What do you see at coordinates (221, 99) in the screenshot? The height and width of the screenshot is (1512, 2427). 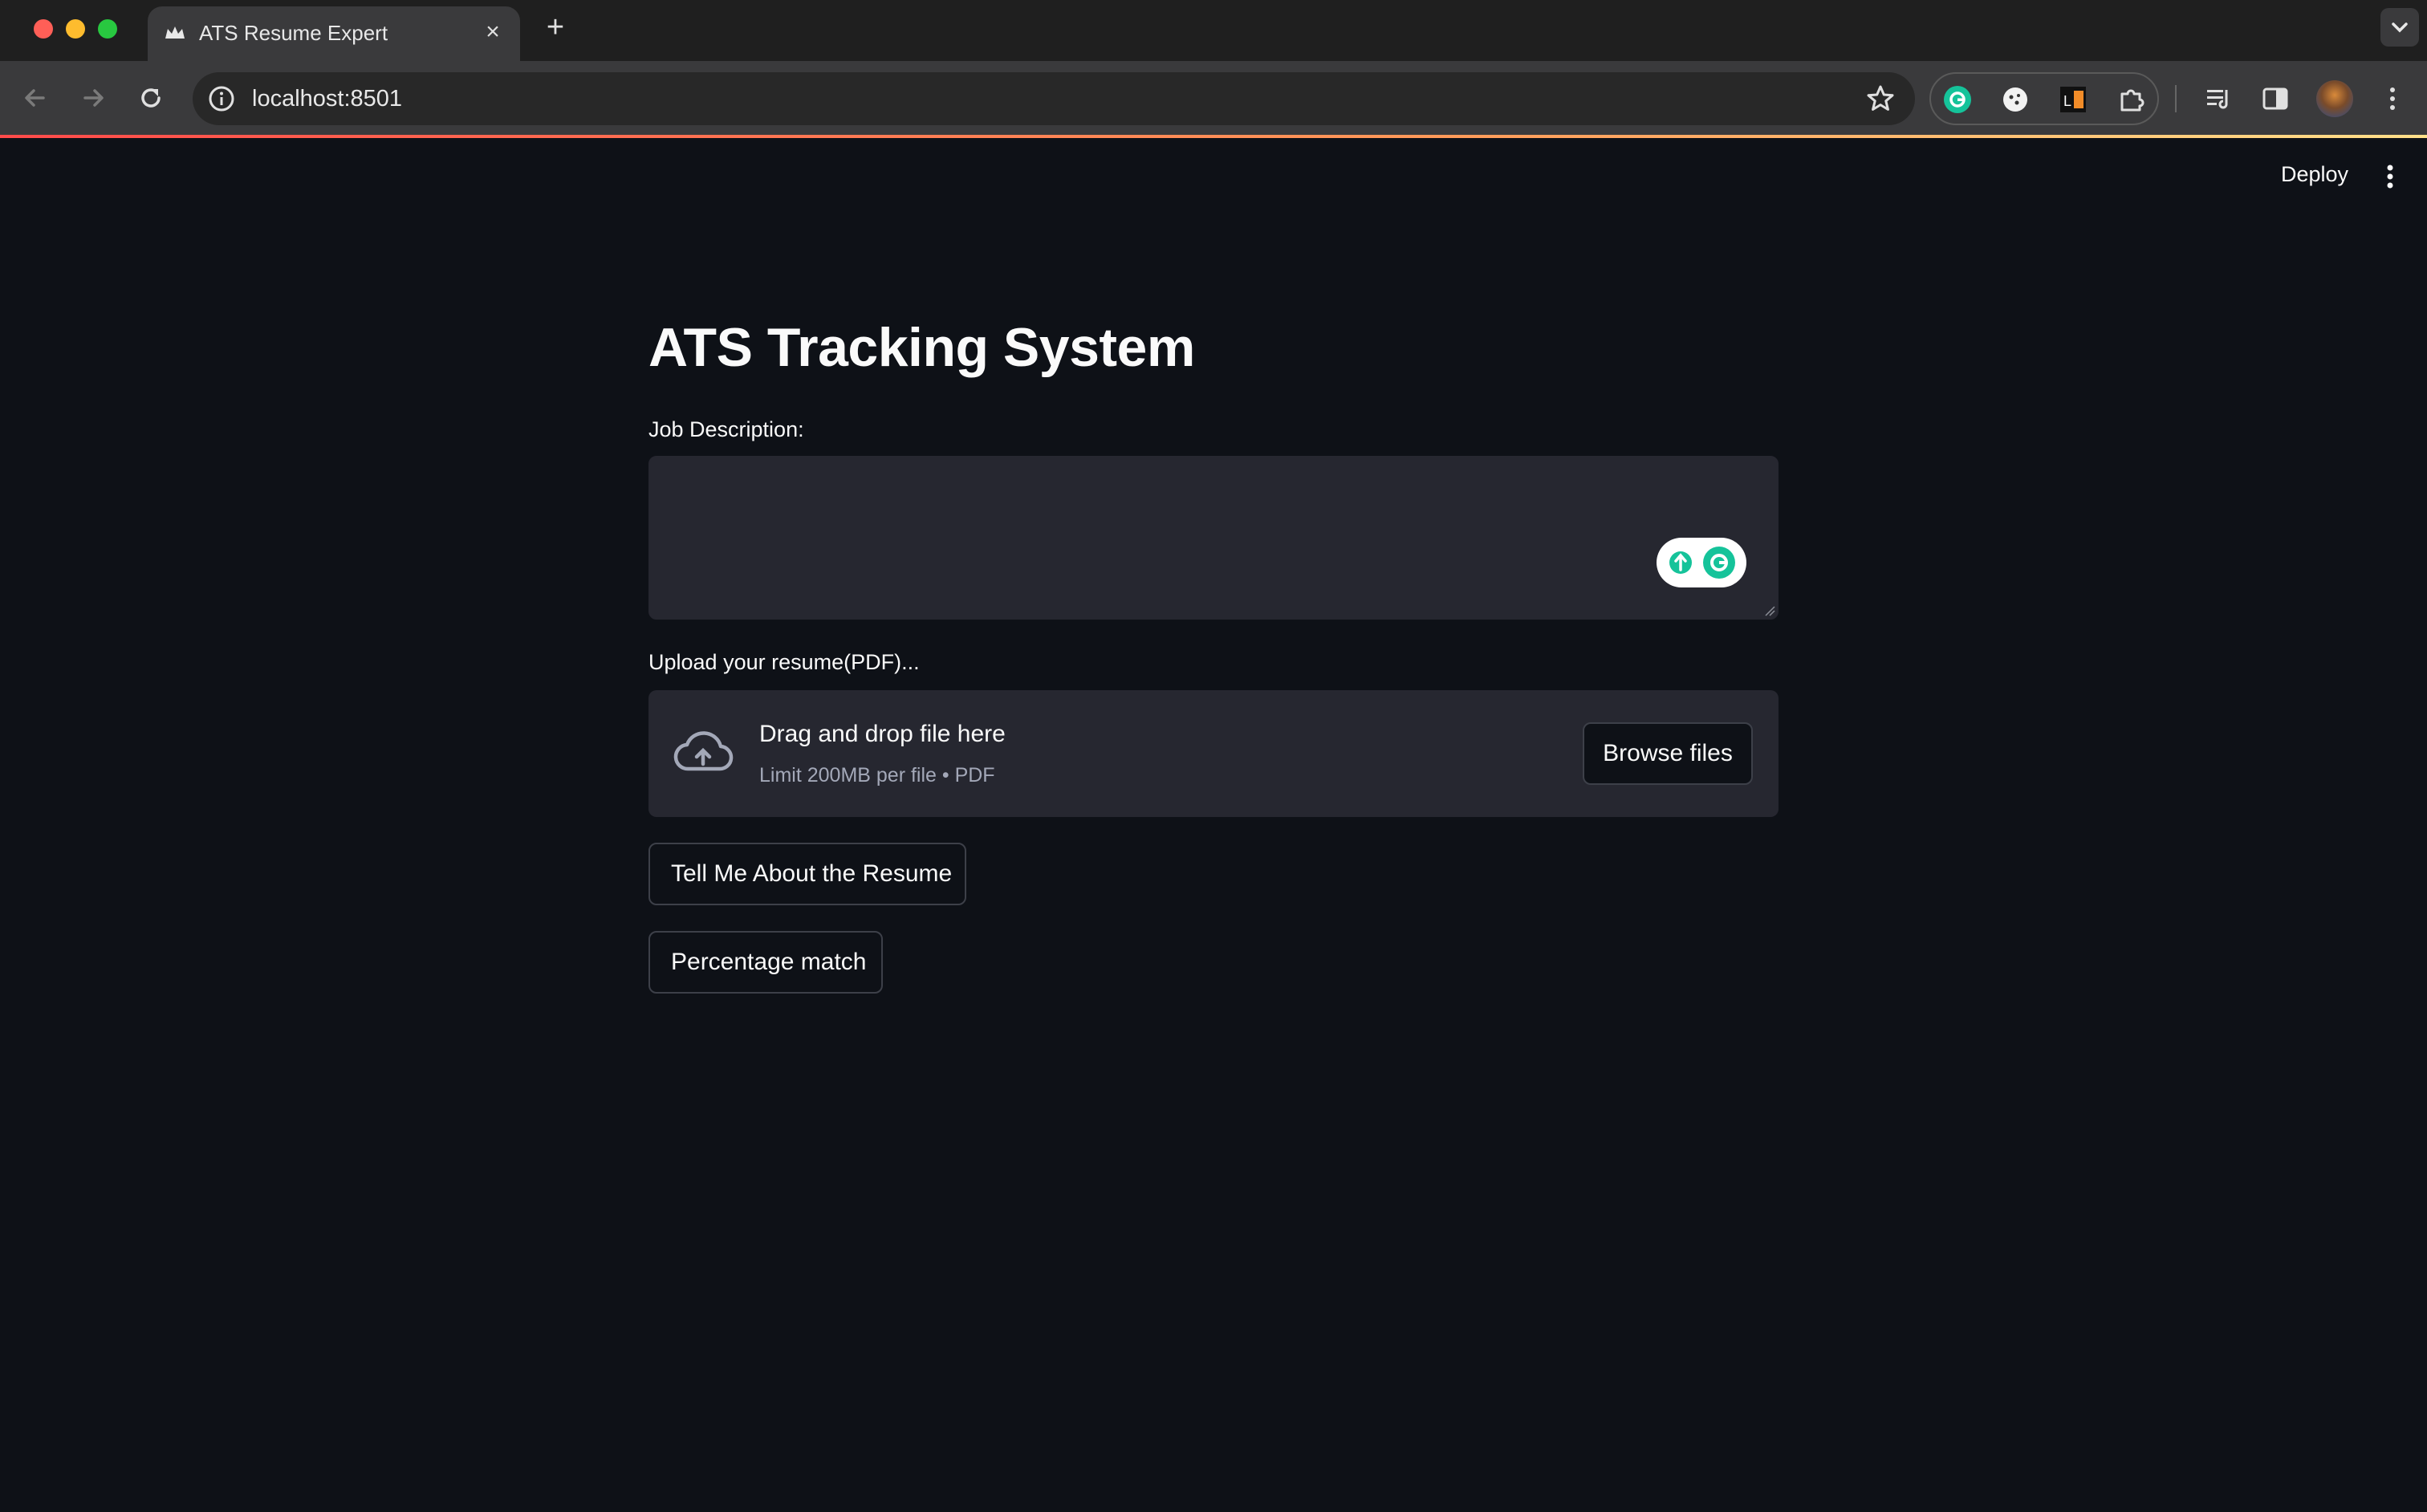 I see `site-info-icon` at bounding box center [221, 99].